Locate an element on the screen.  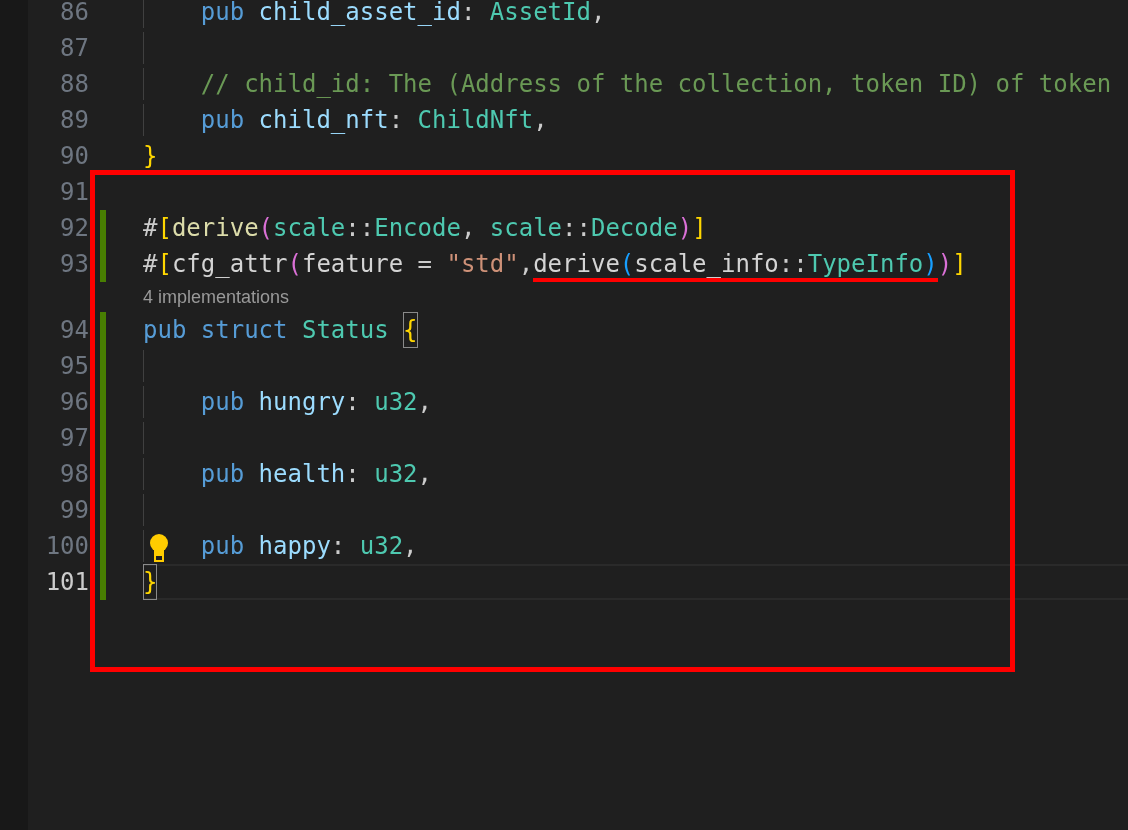
code-comment: // child_id: The (Address of the collection, token ID) of token is located at coordinates (656, 84).